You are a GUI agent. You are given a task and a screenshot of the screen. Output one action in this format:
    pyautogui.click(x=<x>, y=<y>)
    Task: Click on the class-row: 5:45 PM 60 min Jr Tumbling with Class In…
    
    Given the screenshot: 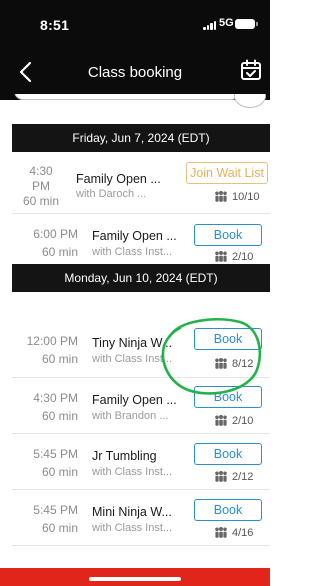 What is the action you would take?
    pyautogui.click(x=141, y=462)
    